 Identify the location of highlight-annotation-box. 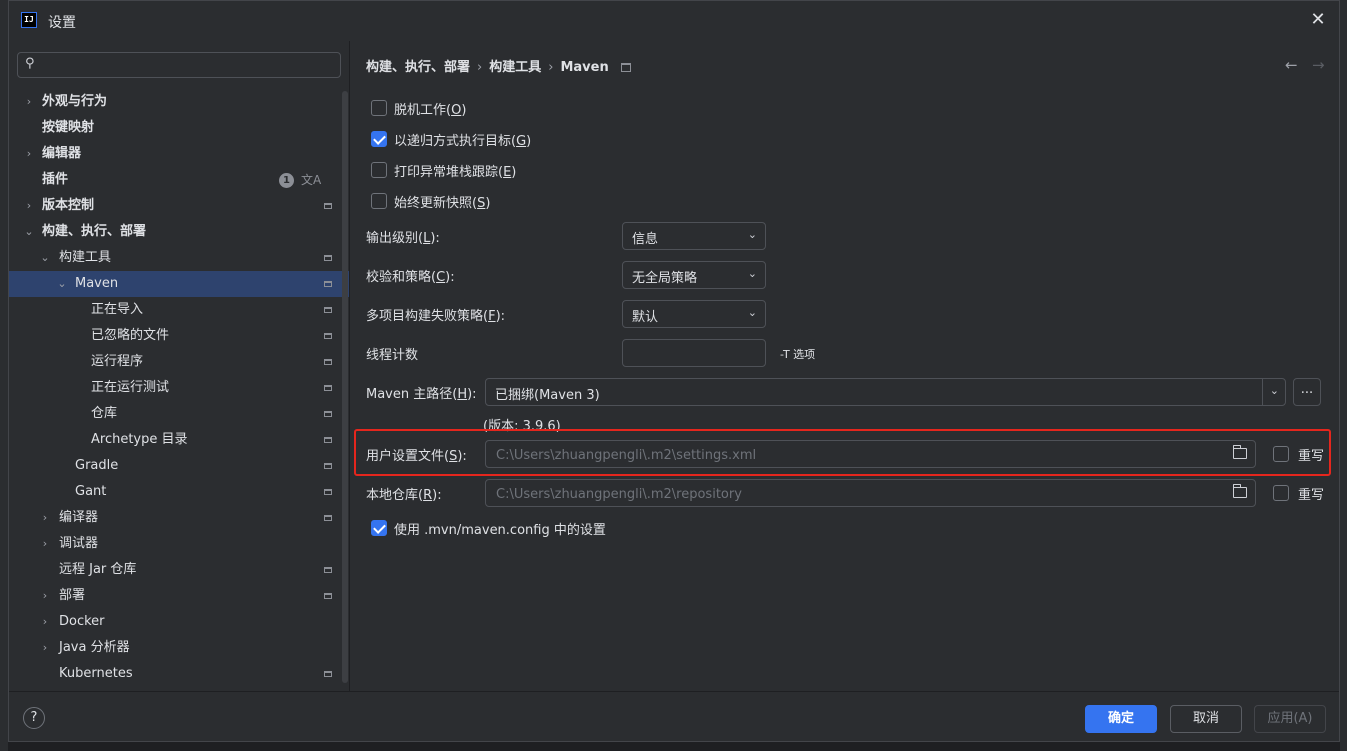
(842, 452).